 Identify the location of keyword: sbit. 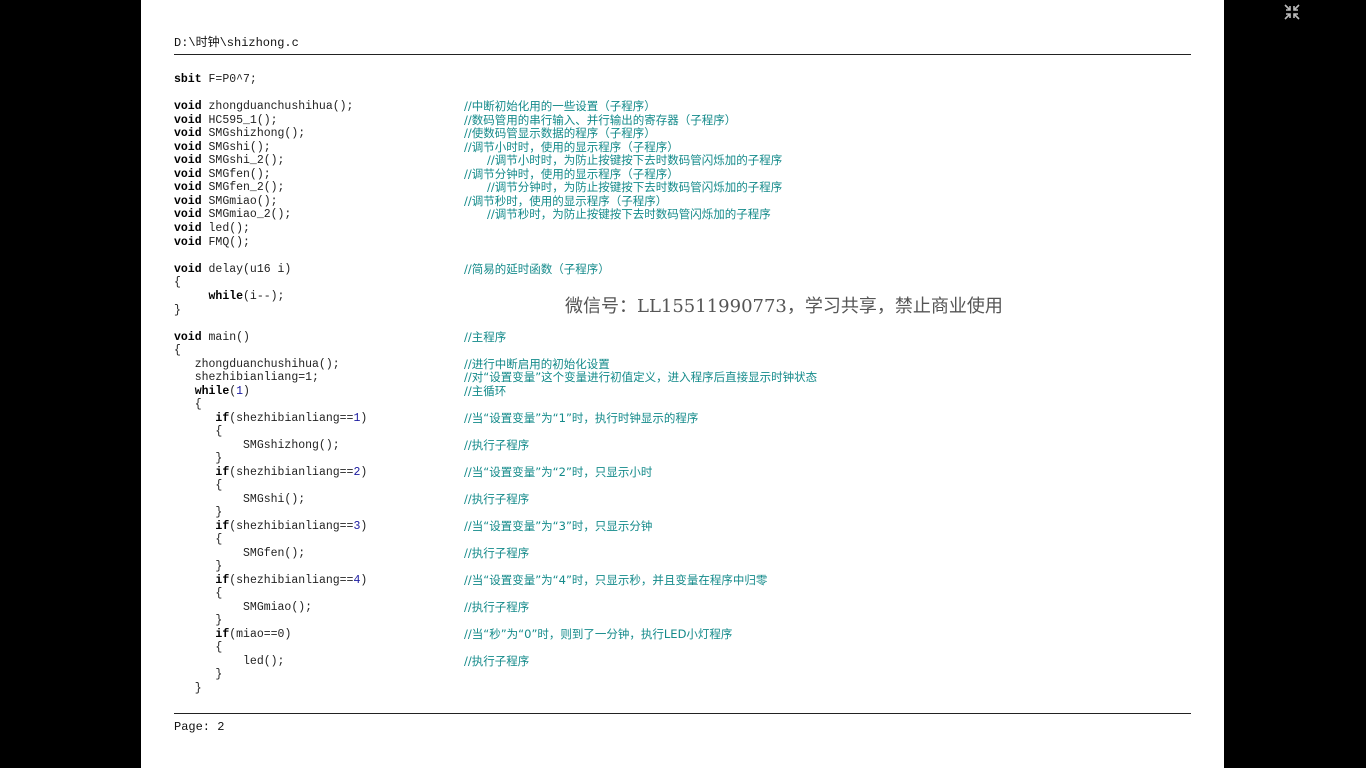
(188, 79).